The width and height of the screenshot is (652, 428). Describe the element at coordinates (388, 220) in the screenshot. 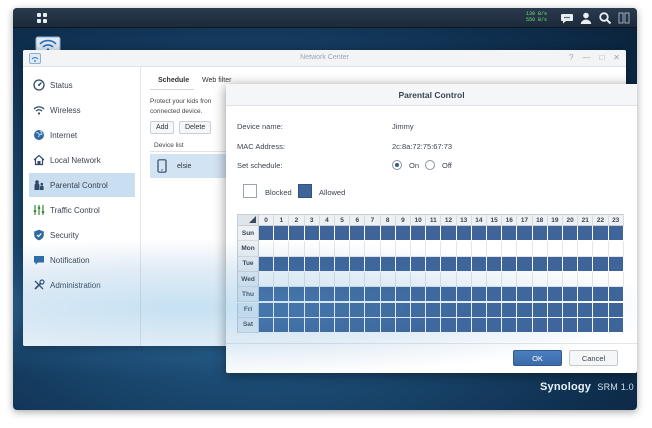

I see `hour-header: 8` at that location.